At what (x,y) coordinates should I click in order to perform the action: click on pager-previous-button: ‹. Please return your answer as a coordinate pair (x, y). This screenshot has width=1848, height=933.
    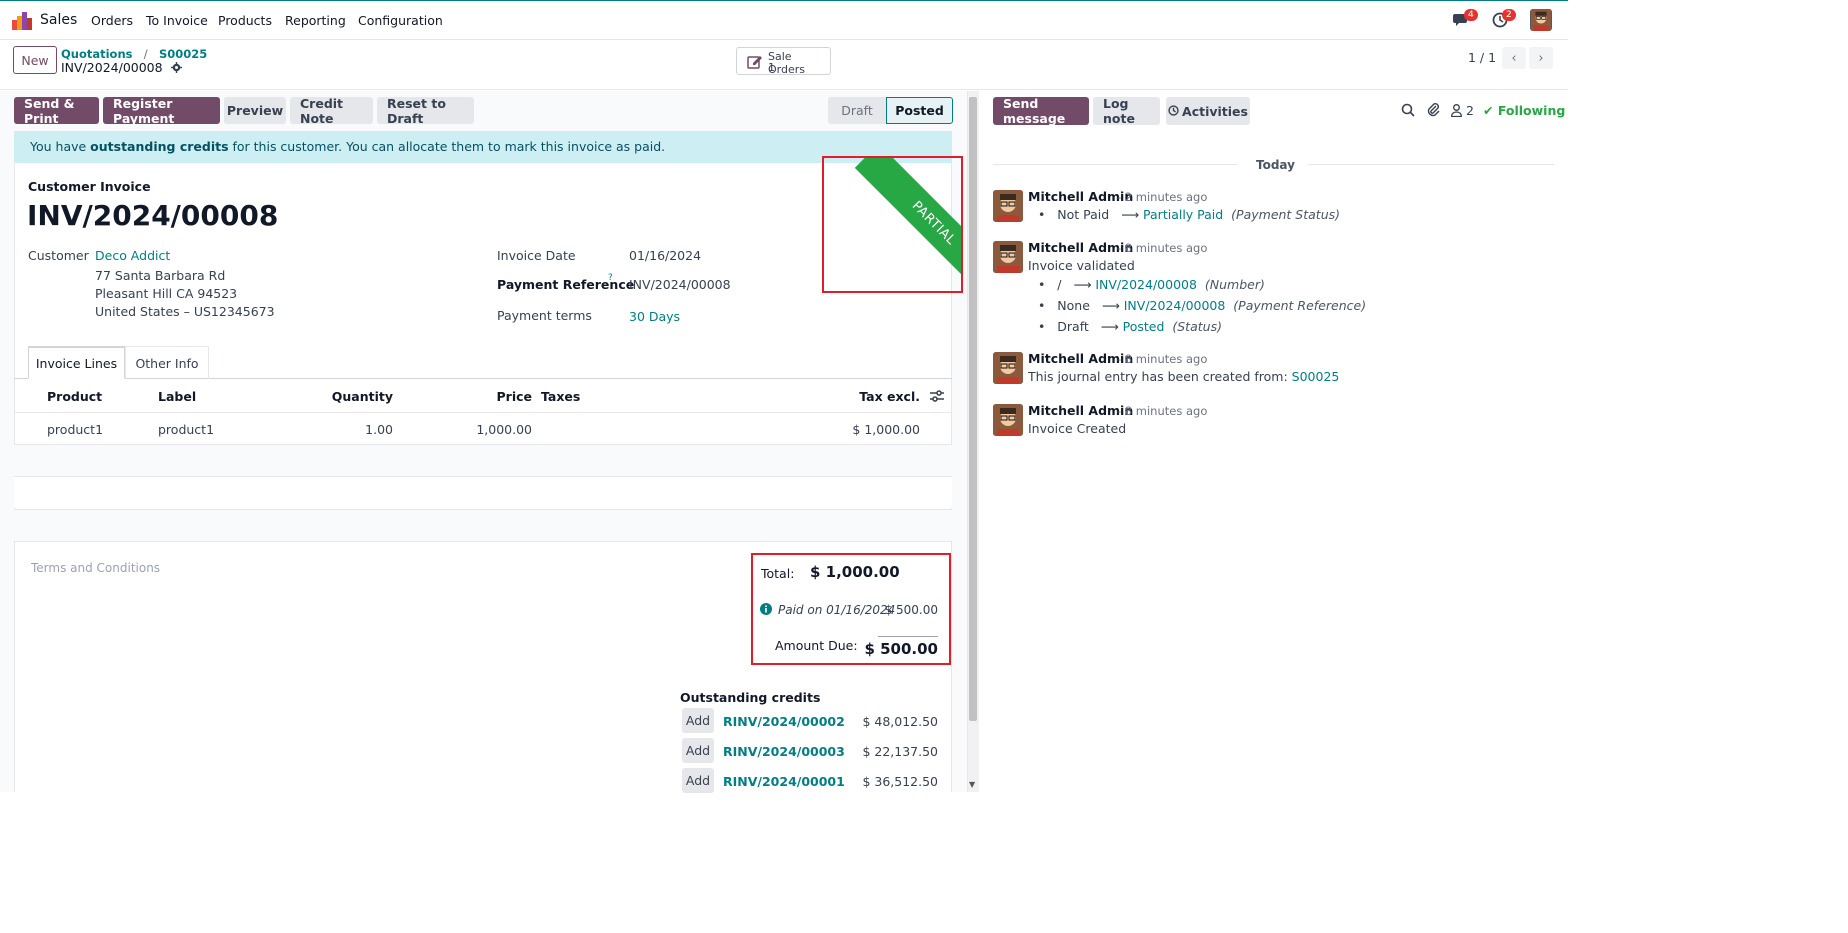
    Looking at the image, I should click on (1514, 58).